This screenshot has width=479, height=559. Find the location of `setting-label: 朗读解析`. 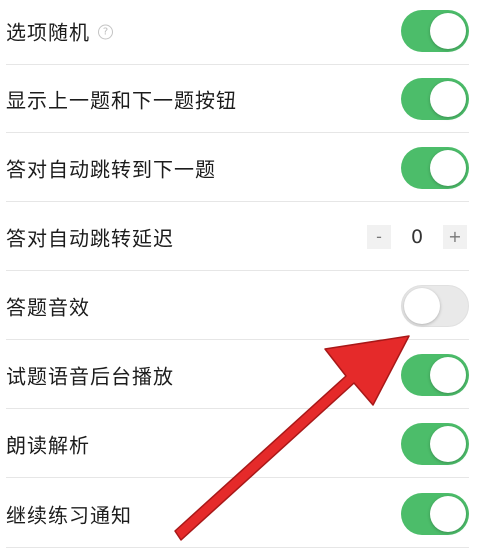

setting-label: 朗读解析 is located at coordinates (48, 445).